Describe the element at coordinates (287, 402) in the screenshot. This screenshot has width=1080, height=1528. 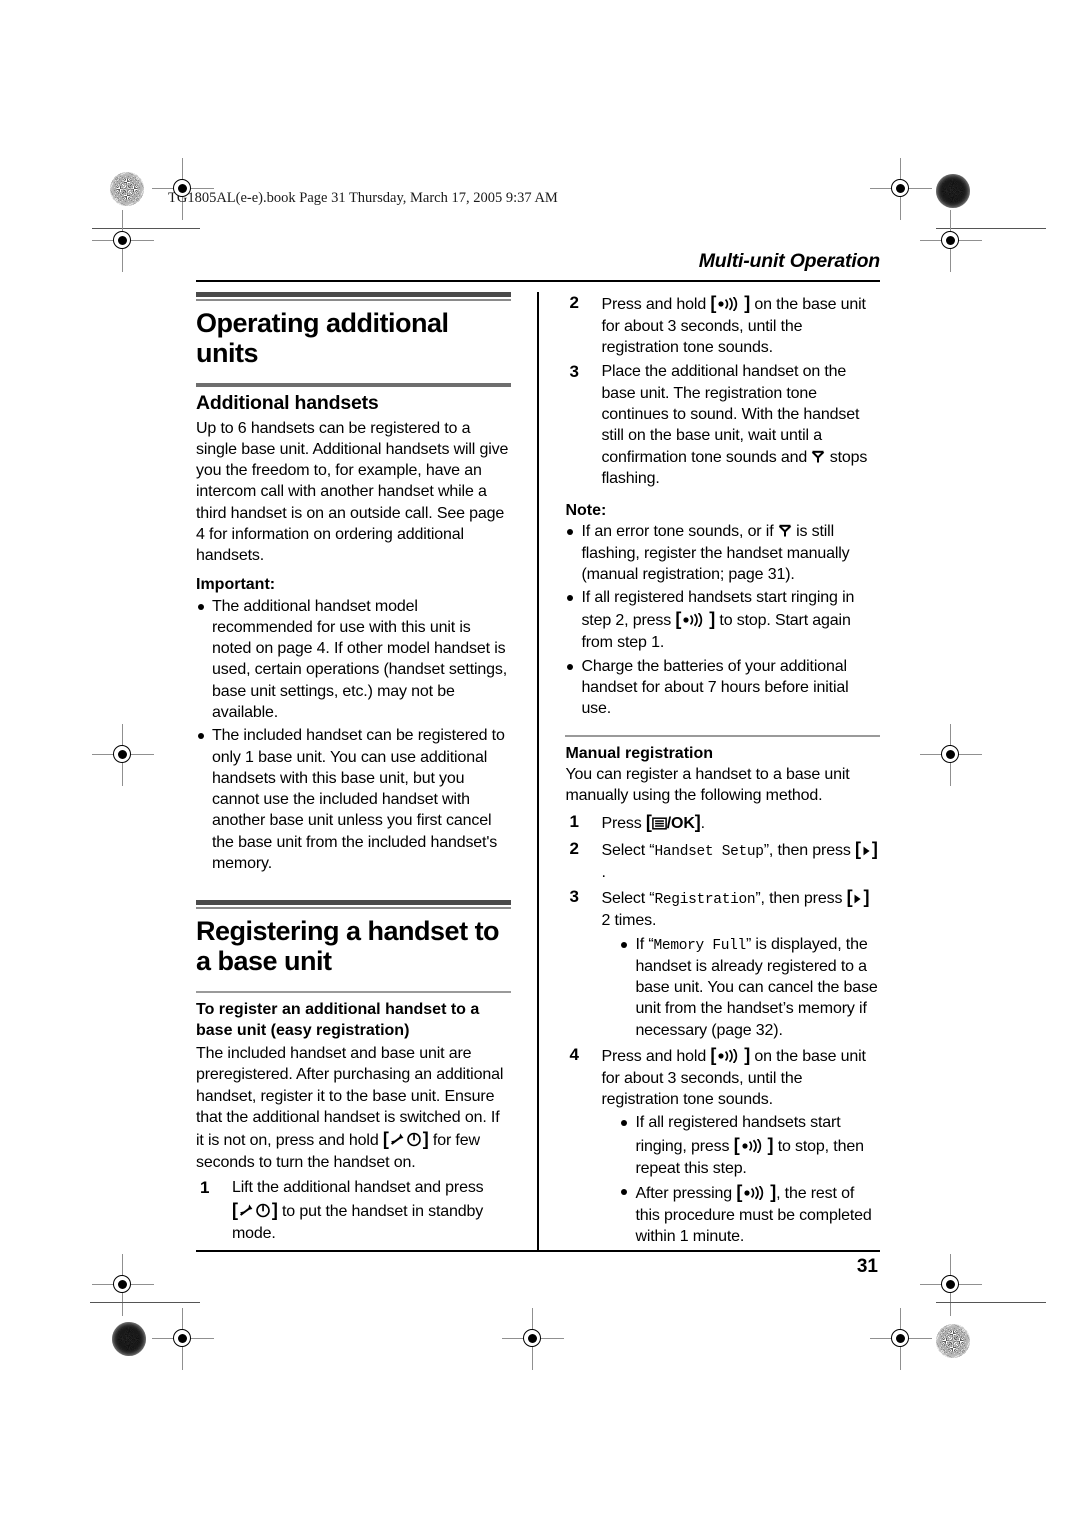
I see `section-heading-additional-handsets: Additional handsets` at that location.